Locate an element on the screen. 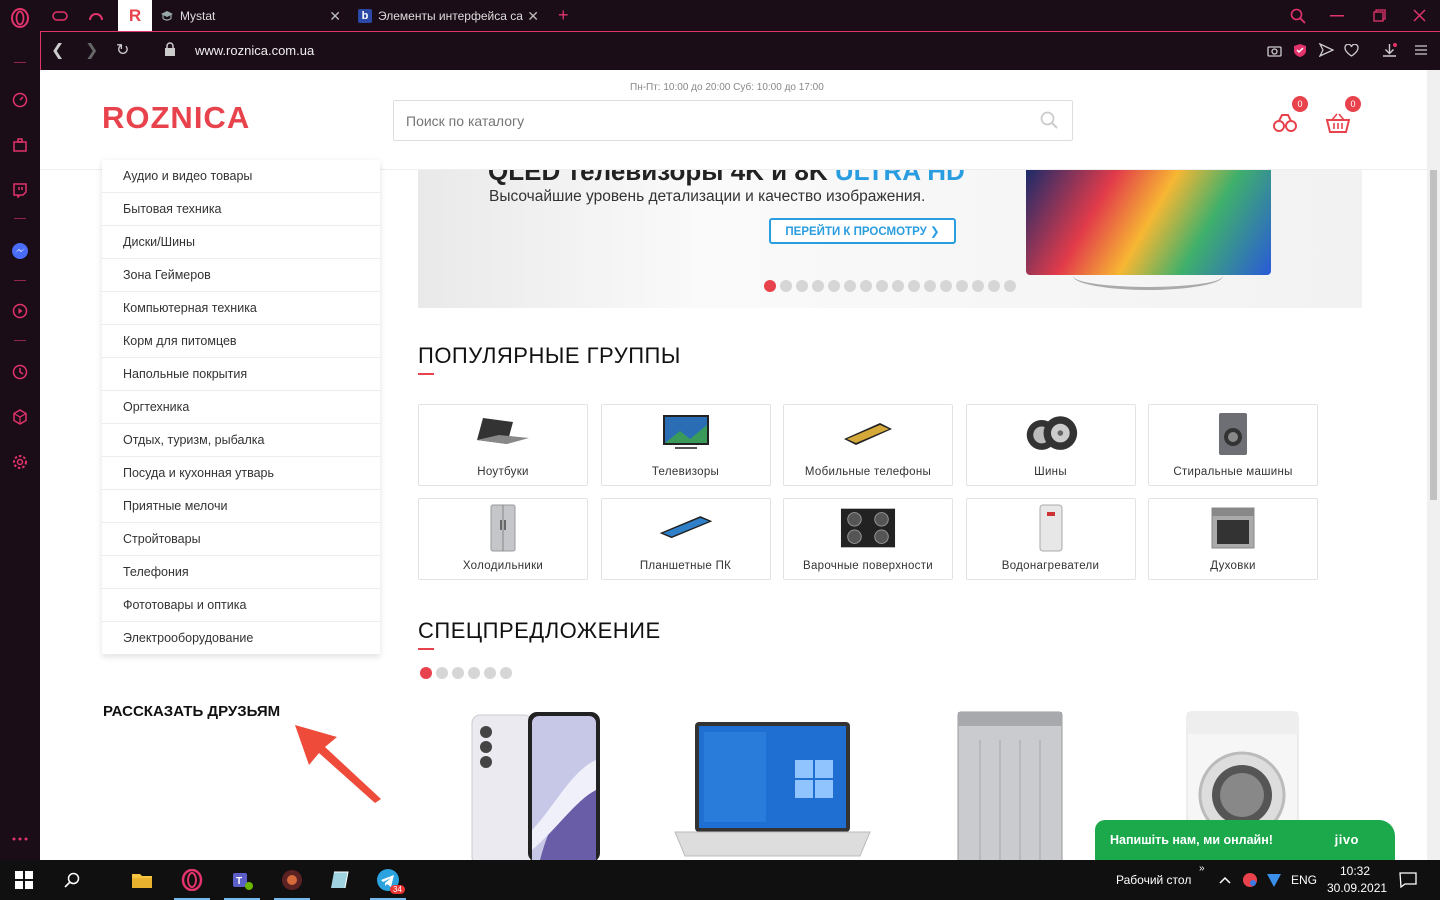  notes-app-icon is located at coordinates (340, 880).